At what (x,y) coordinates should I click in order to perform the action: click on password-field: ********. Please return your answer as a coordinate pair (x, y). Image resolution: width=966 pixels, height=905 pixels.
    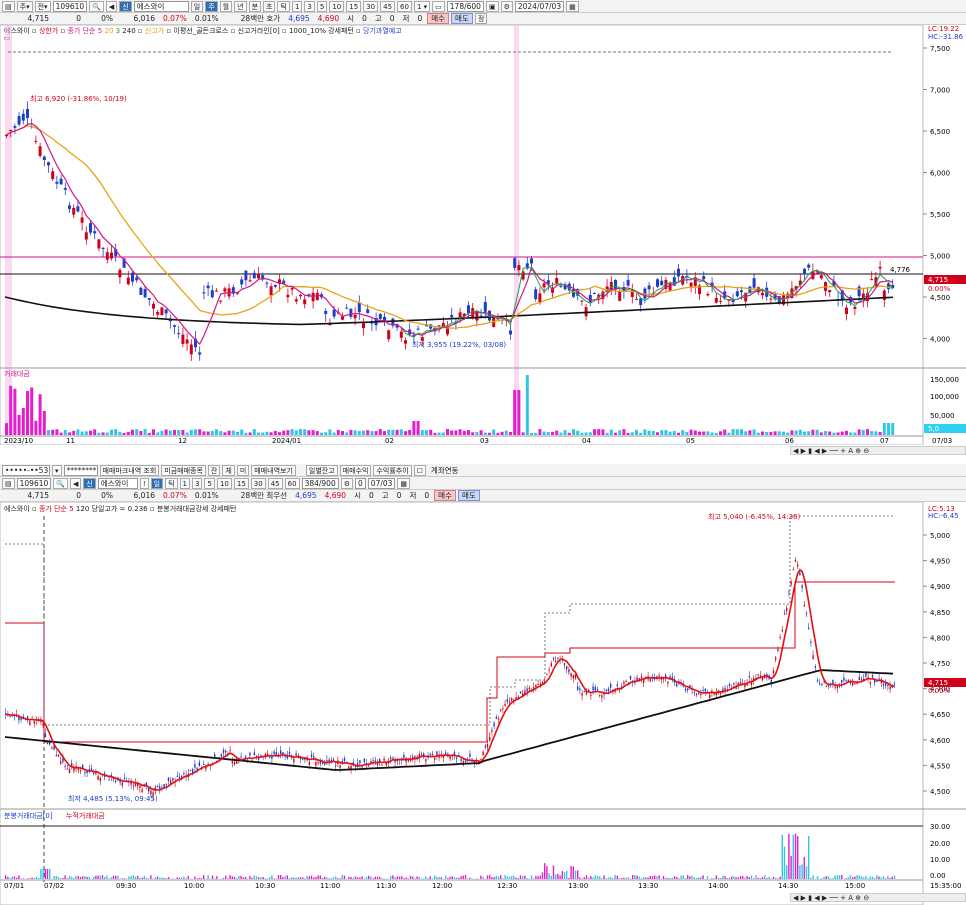
    Looking at the image, I should click on (80, 470).